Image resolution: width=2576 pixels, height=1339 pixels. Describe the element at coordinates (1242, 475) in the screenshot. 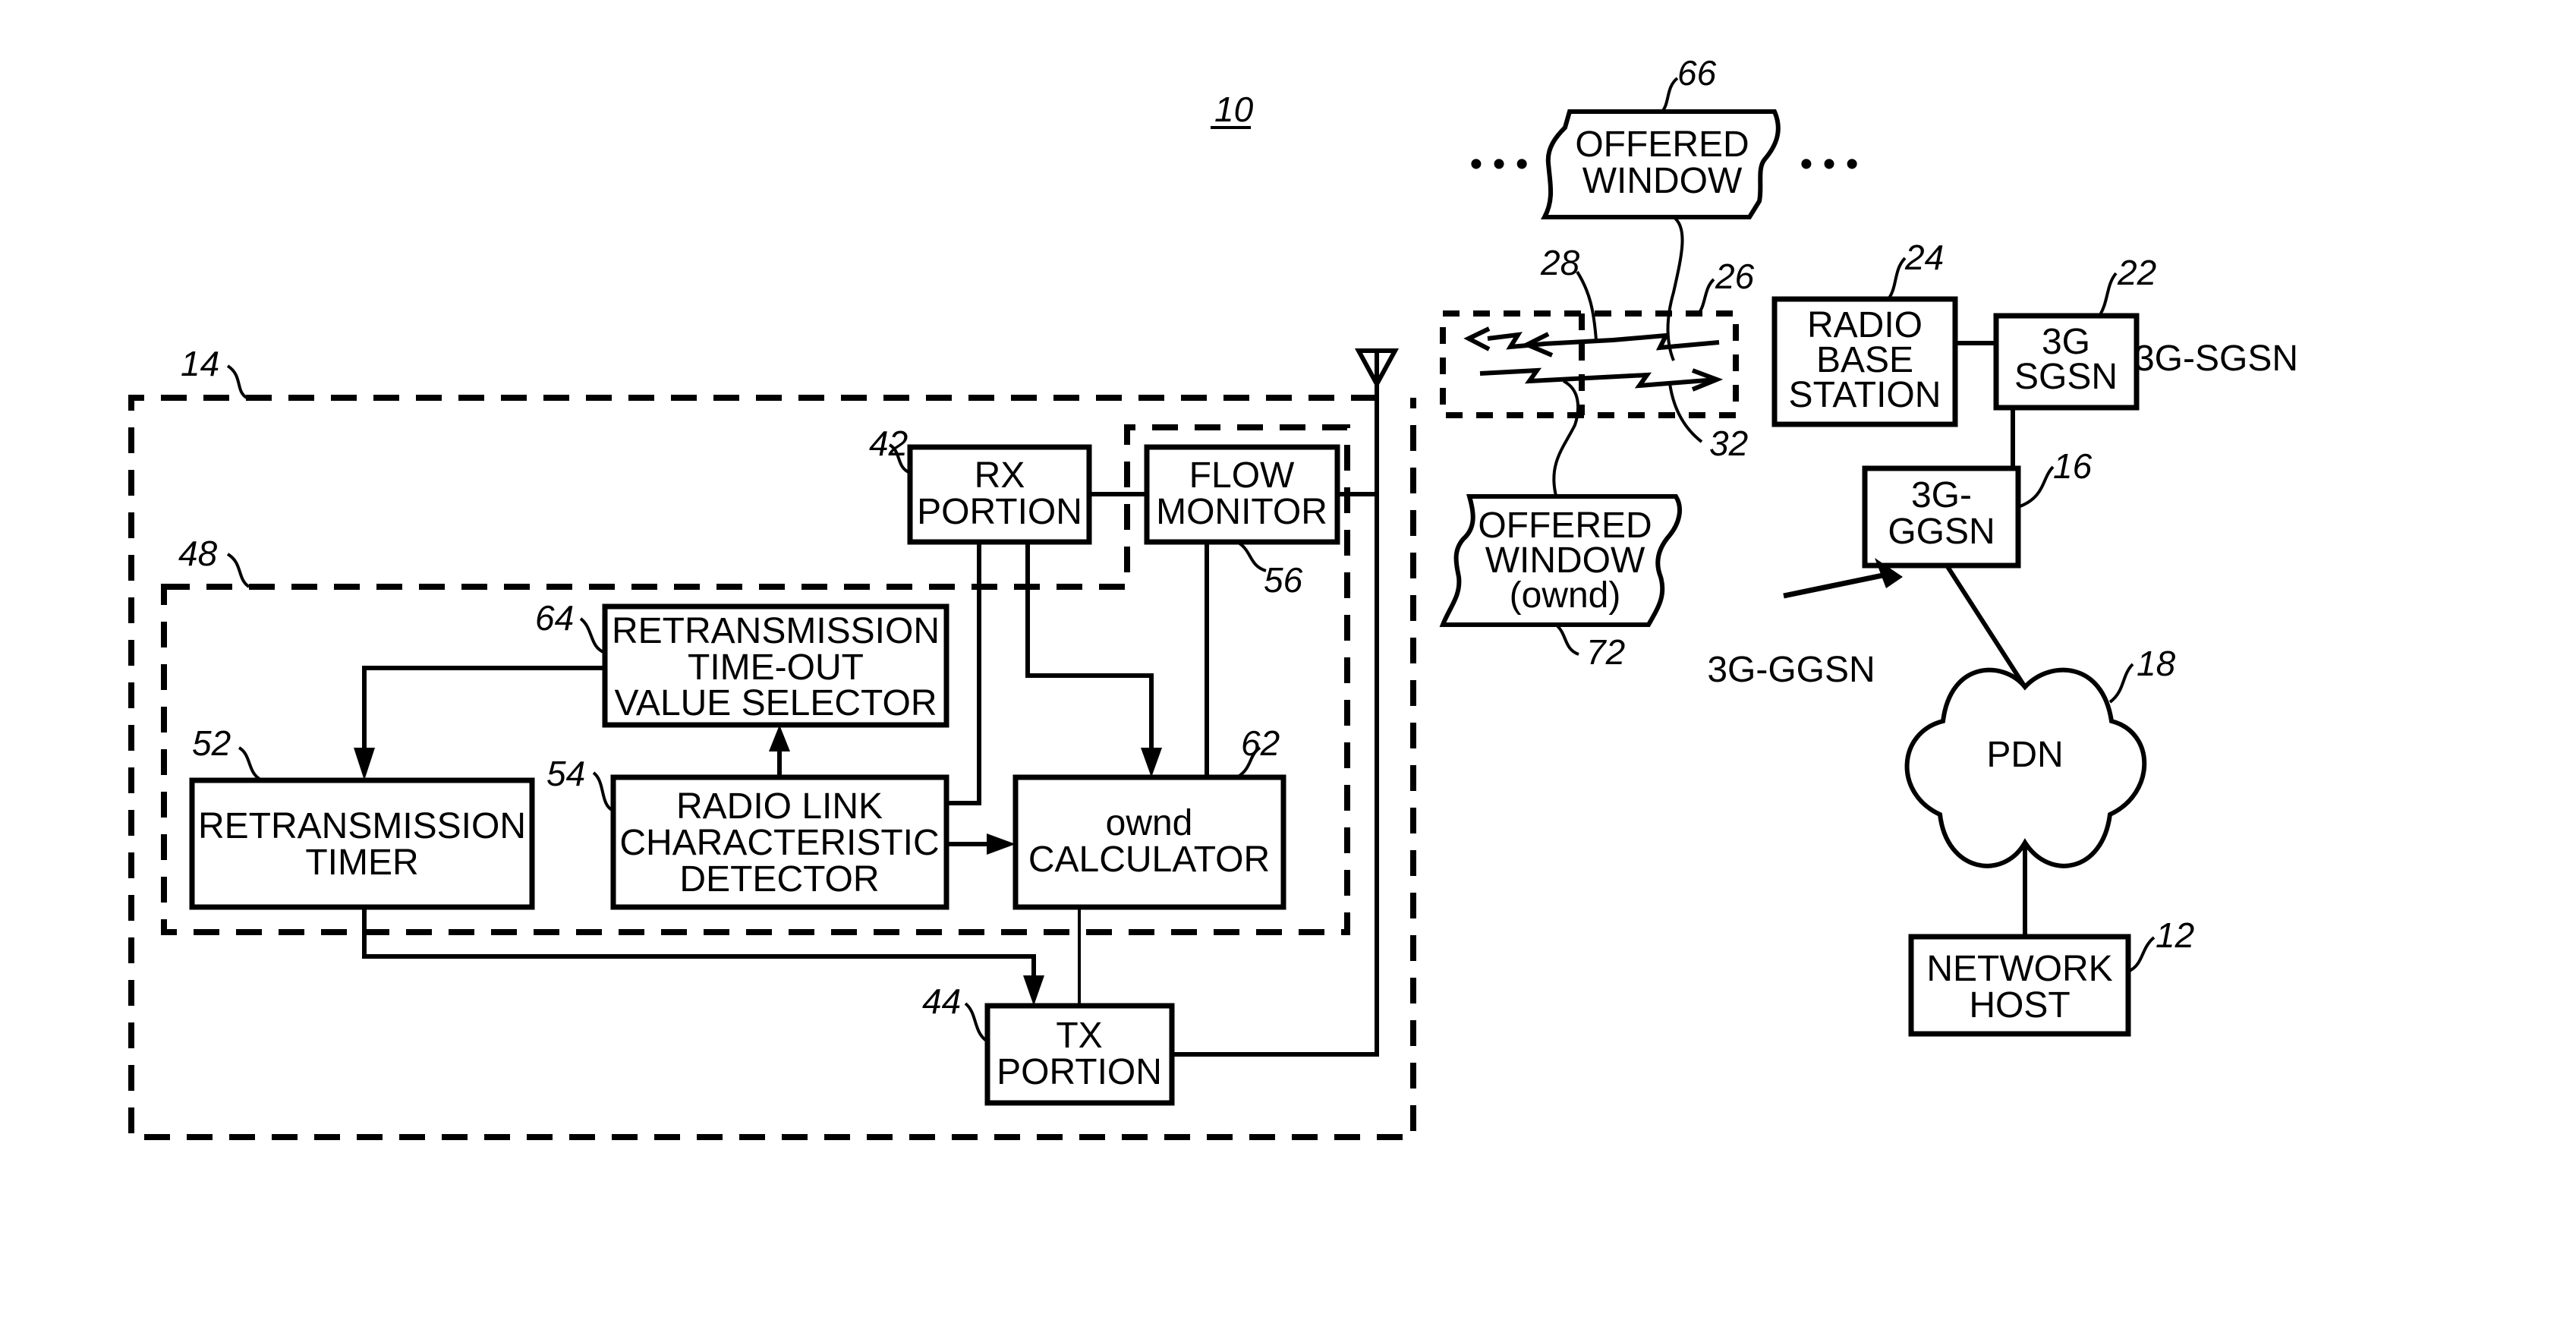

I see `flow-monitor-label-1: FLOW` at that location.